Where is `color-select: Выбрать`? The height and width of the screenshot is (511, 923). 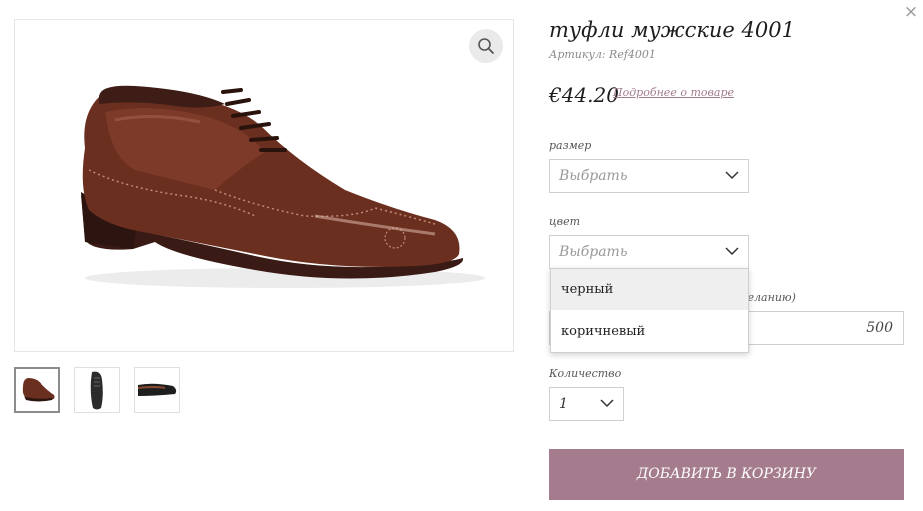
color-select: Выбрать is located at coordinates (649, 252).